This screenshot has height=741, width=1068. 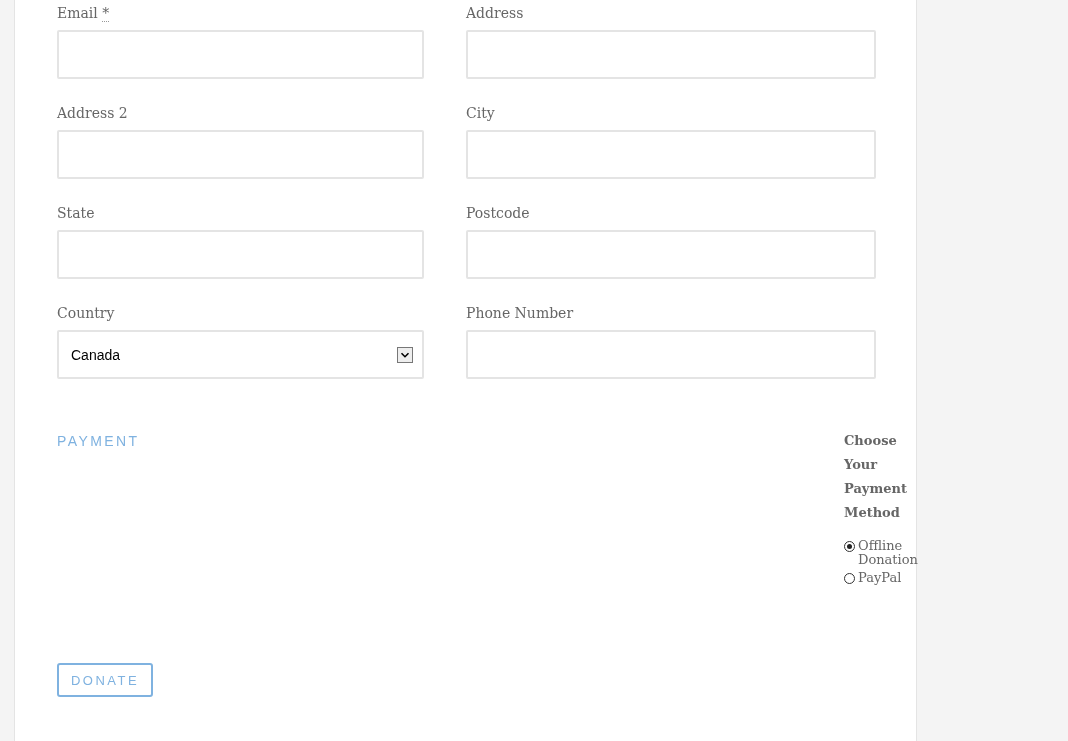 What do you see at coordinates (880, 578) in the screenshot?
I see `radio-label: PayPal` at bounding box center [880, 578].